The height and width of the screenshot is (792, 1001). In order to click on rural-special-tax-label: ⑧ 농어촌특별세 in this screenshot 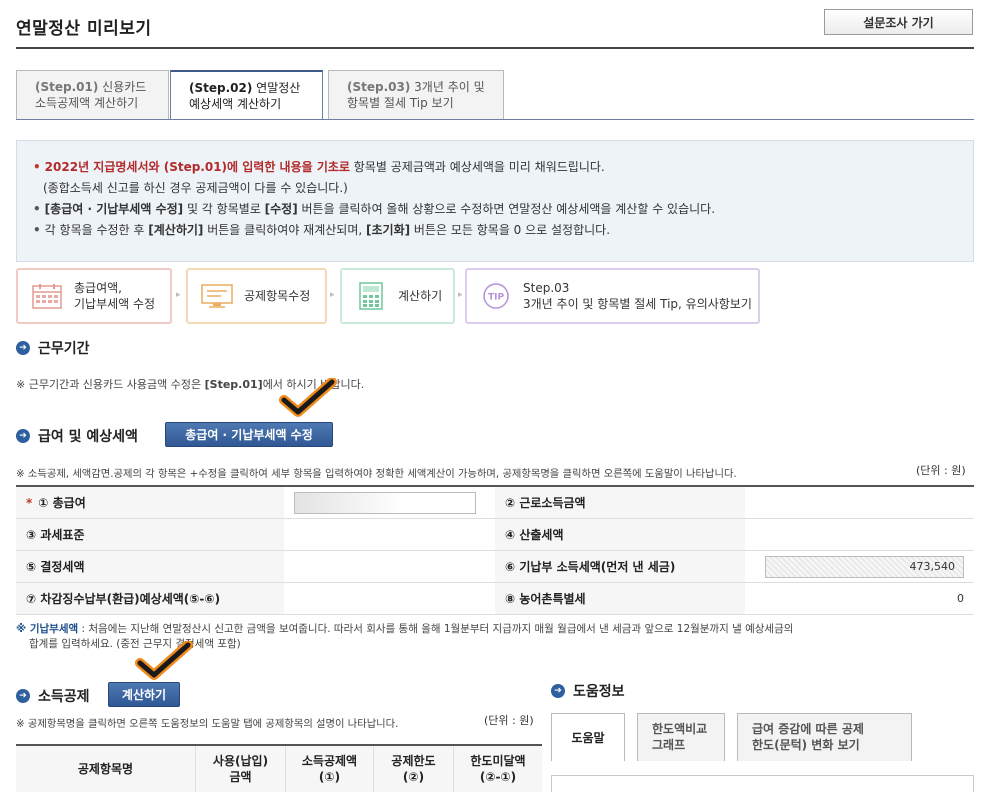, I will do `click(620, 598)`.